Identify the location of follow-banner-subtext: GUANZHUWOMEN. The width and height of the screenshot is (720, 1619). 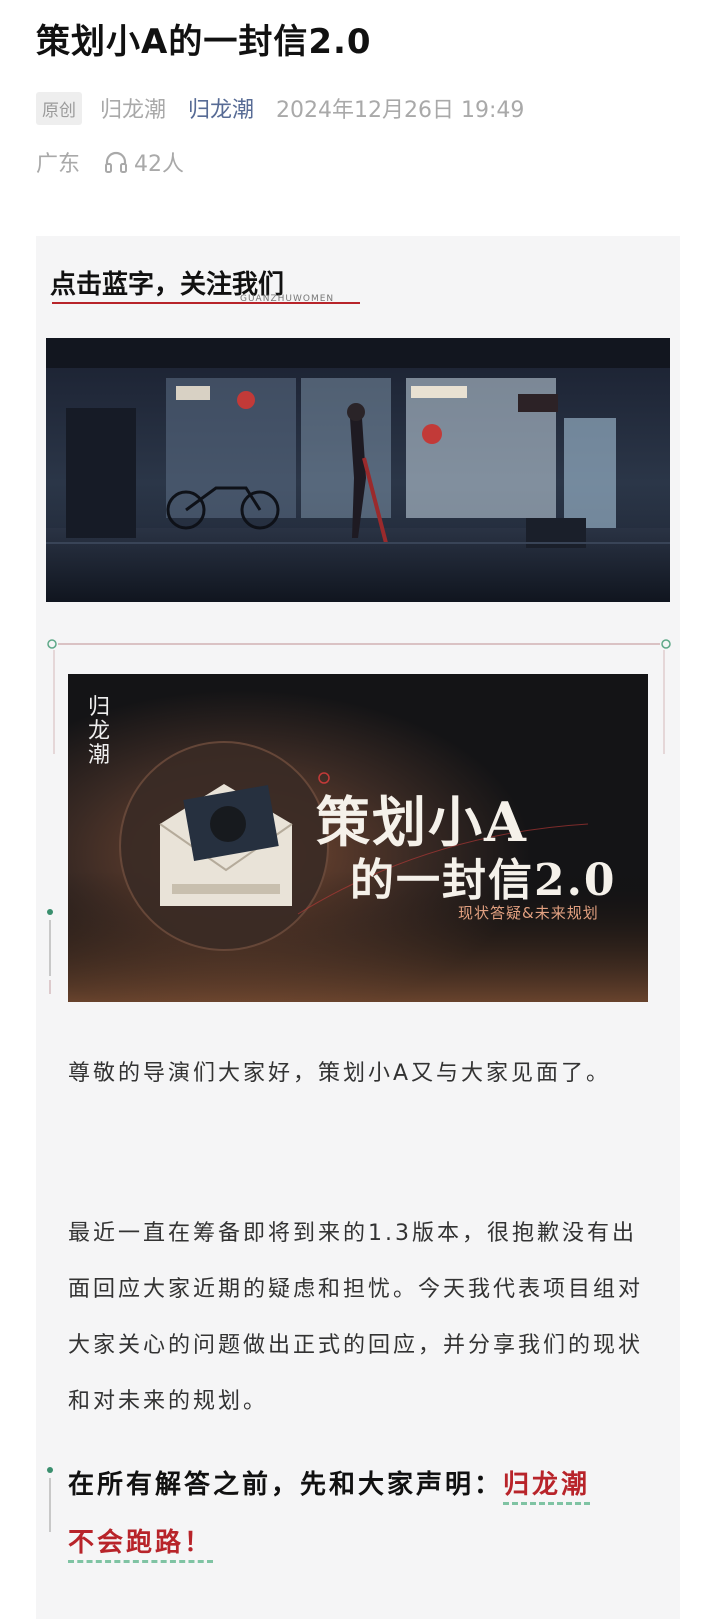
(287, 299).